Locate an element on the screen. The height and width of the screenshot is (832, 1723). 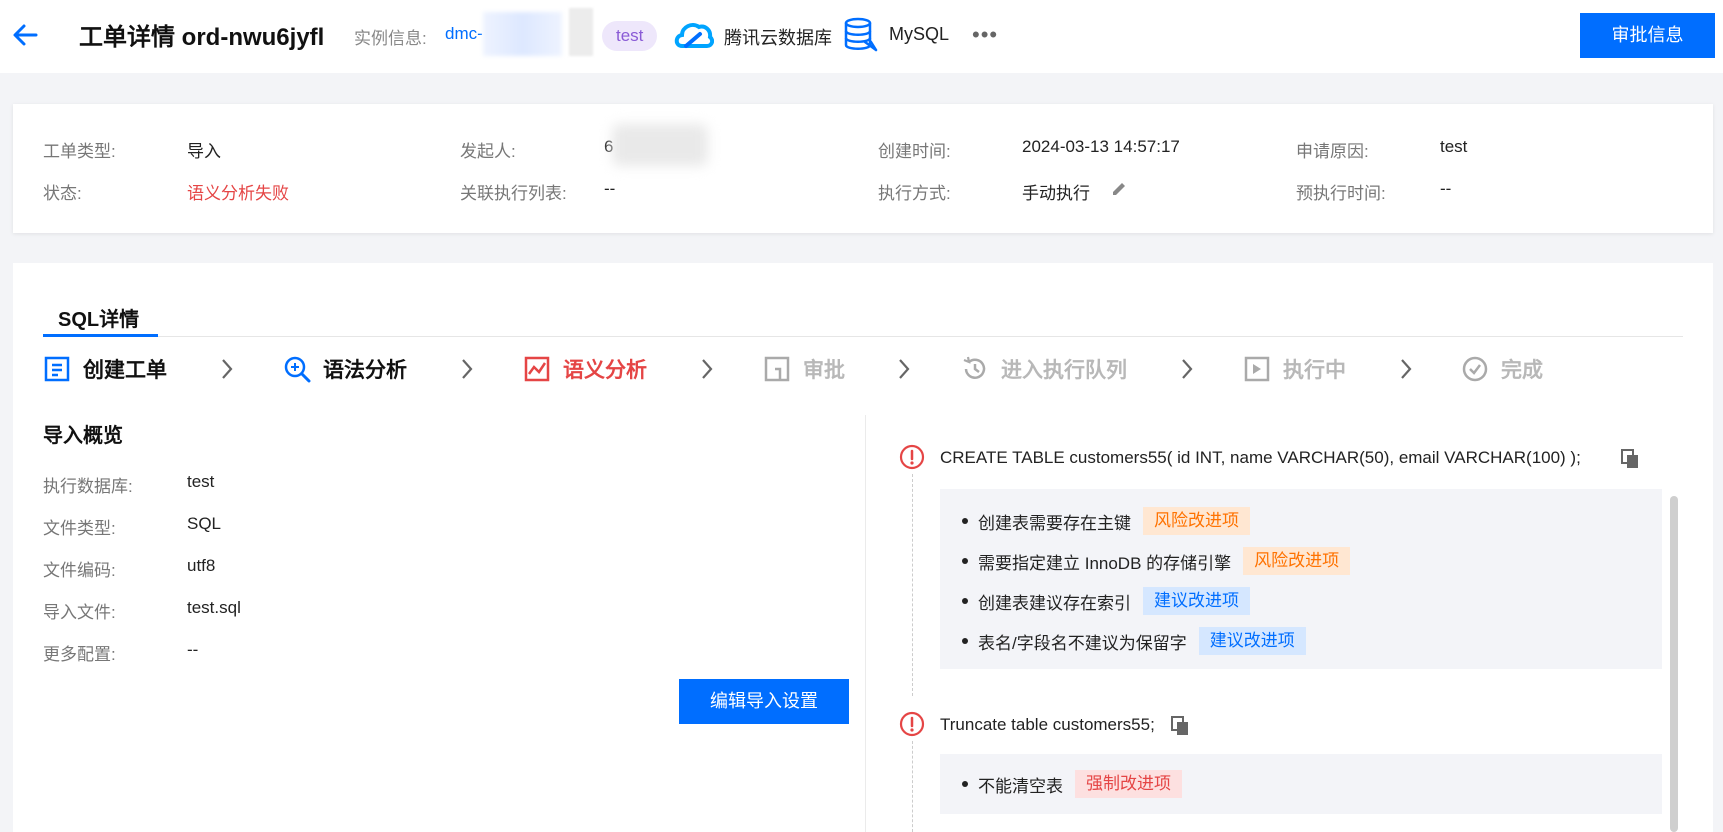
play-icon is located at coordinates (1257, 369).